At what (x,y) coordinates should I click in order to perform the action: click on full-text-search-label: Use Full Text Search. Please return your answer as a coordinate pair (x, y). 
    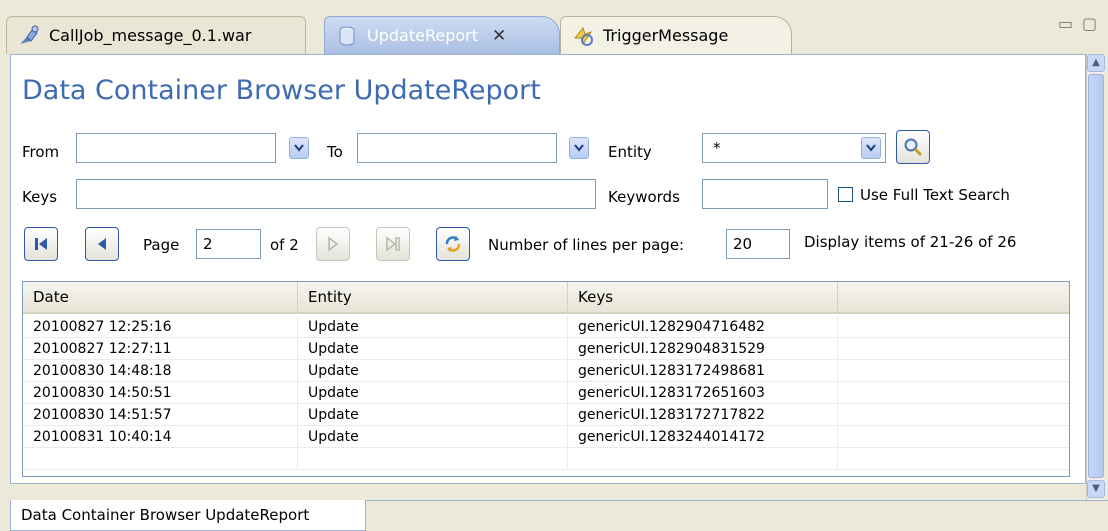
    Looking at the image, I should click on (935, 195).